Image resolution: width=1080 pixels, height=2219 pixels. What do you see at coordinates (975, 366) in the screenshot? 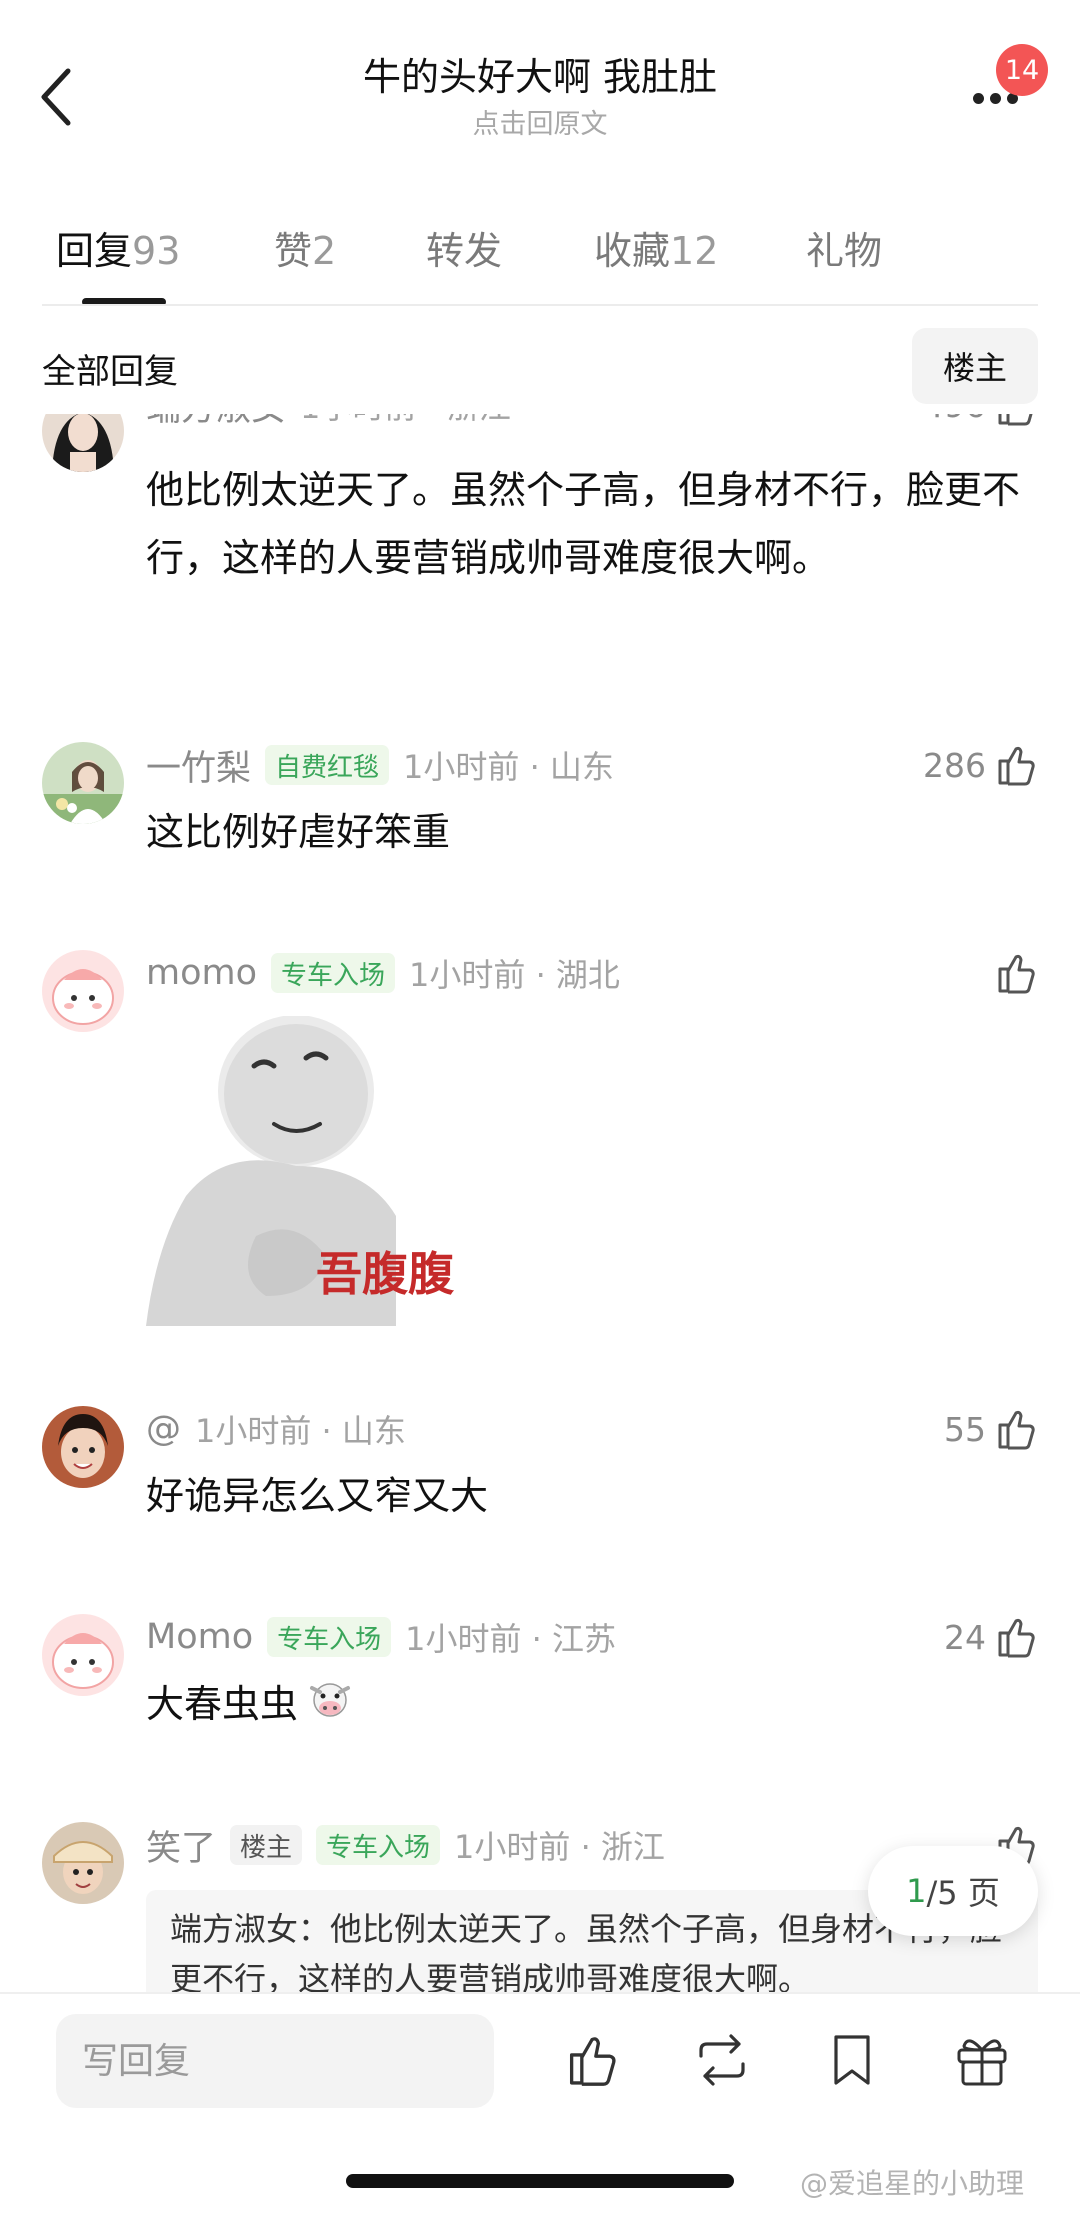
I see `owner-only-button: 楼主` at bounding box center [975, 366].